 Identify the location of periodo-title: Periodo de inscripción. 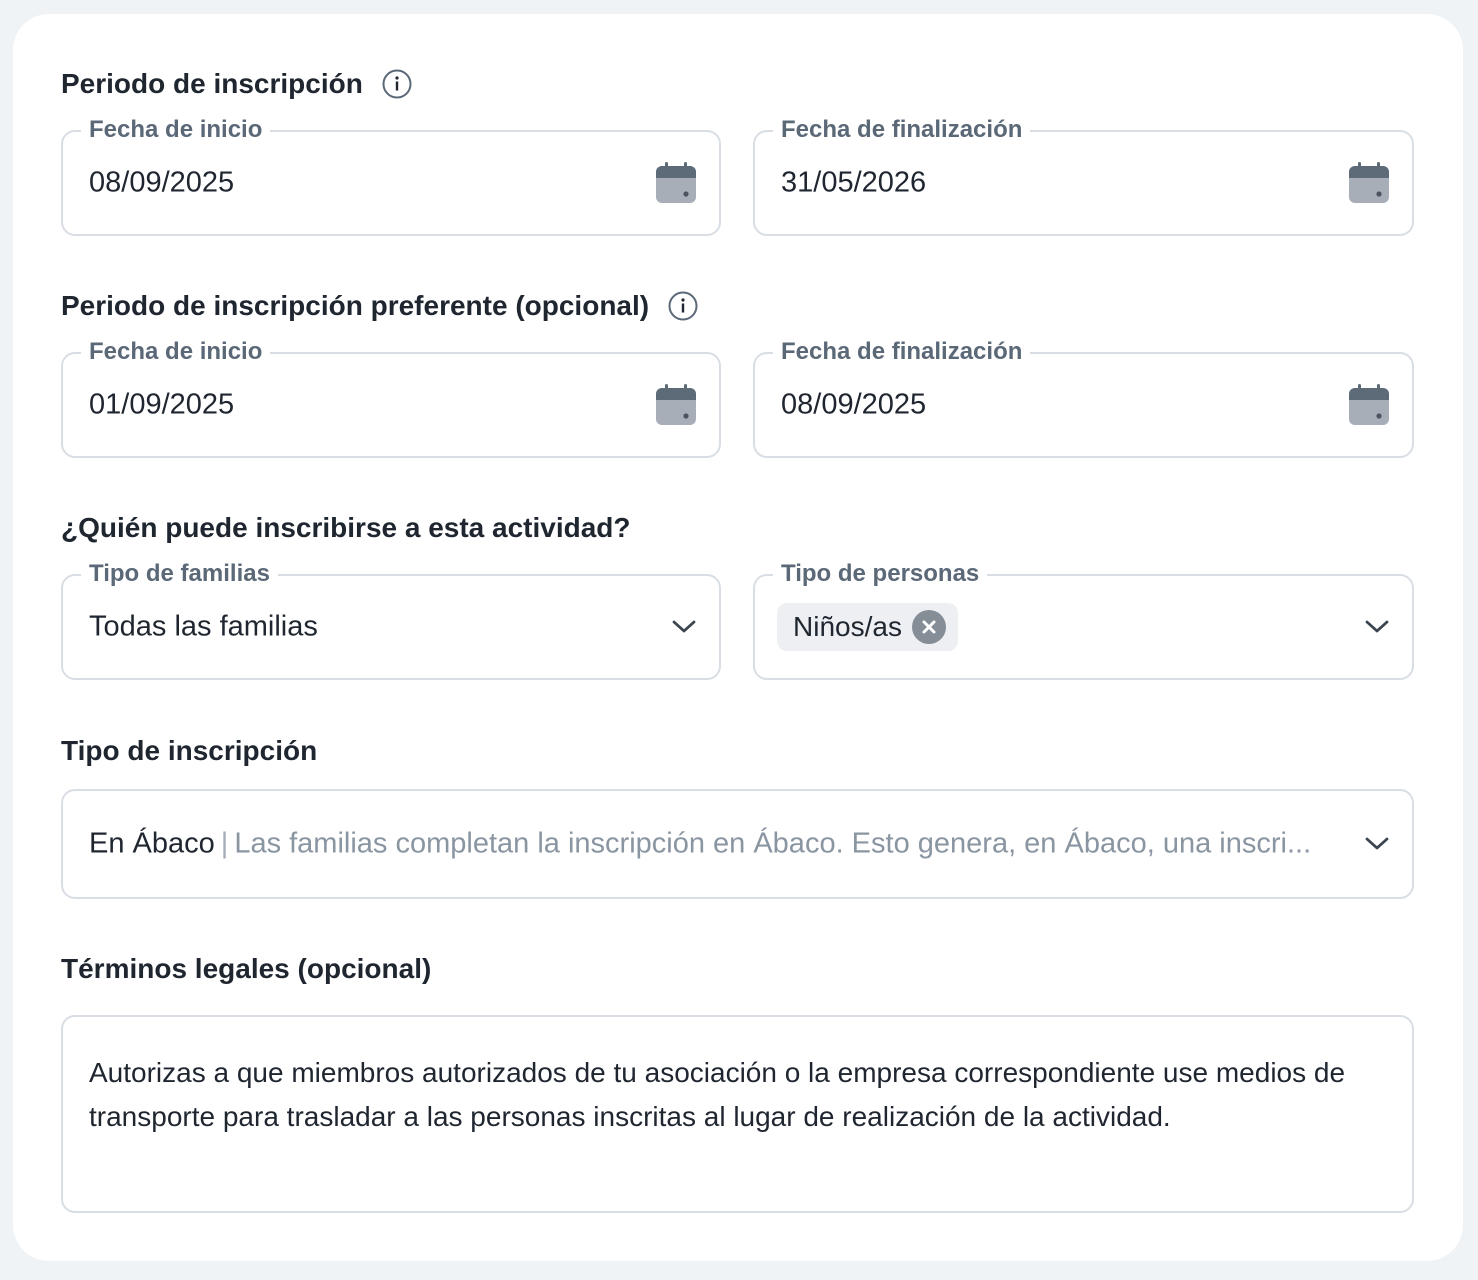
(212, 83).